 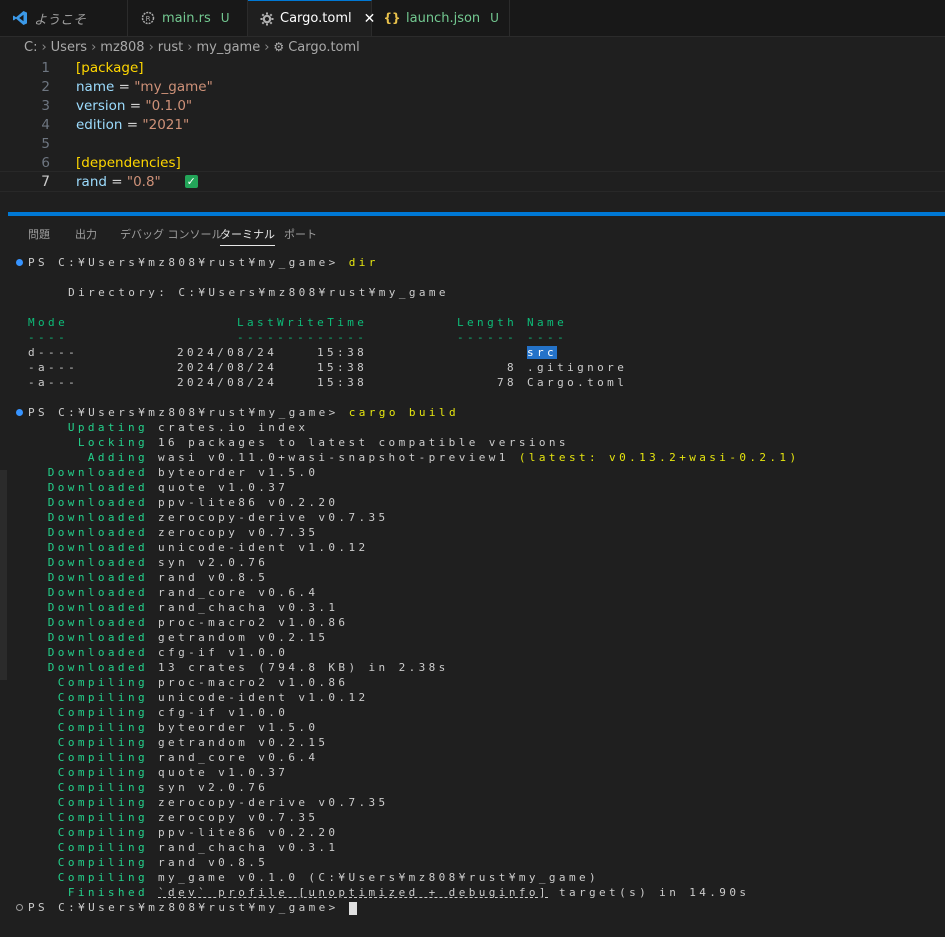 I want to click on tab-label: launch.json, so click(x=443, y=18).